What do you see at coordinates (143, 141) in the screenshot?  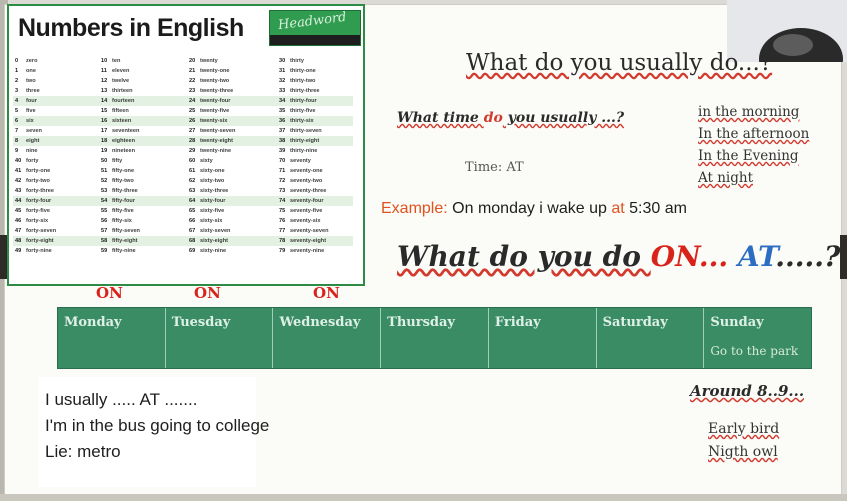 I see `number-entry: 18 eighteen` at bounding box center [143, 141].